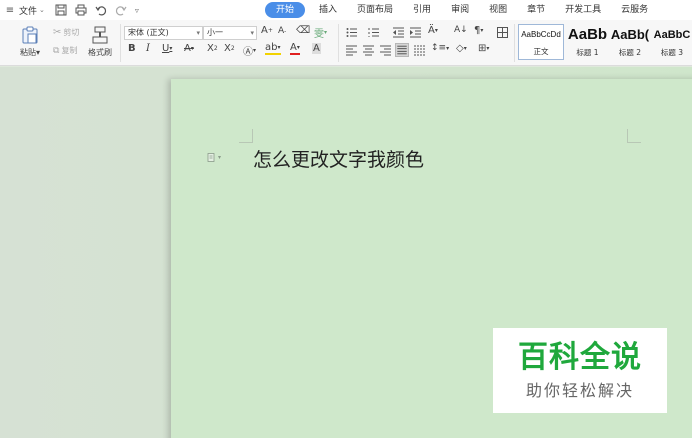 The image size is (692, 438). Describe the element at coordinates (630, 52) in the screenshot. I see `style-name: 标题 2` at that location.